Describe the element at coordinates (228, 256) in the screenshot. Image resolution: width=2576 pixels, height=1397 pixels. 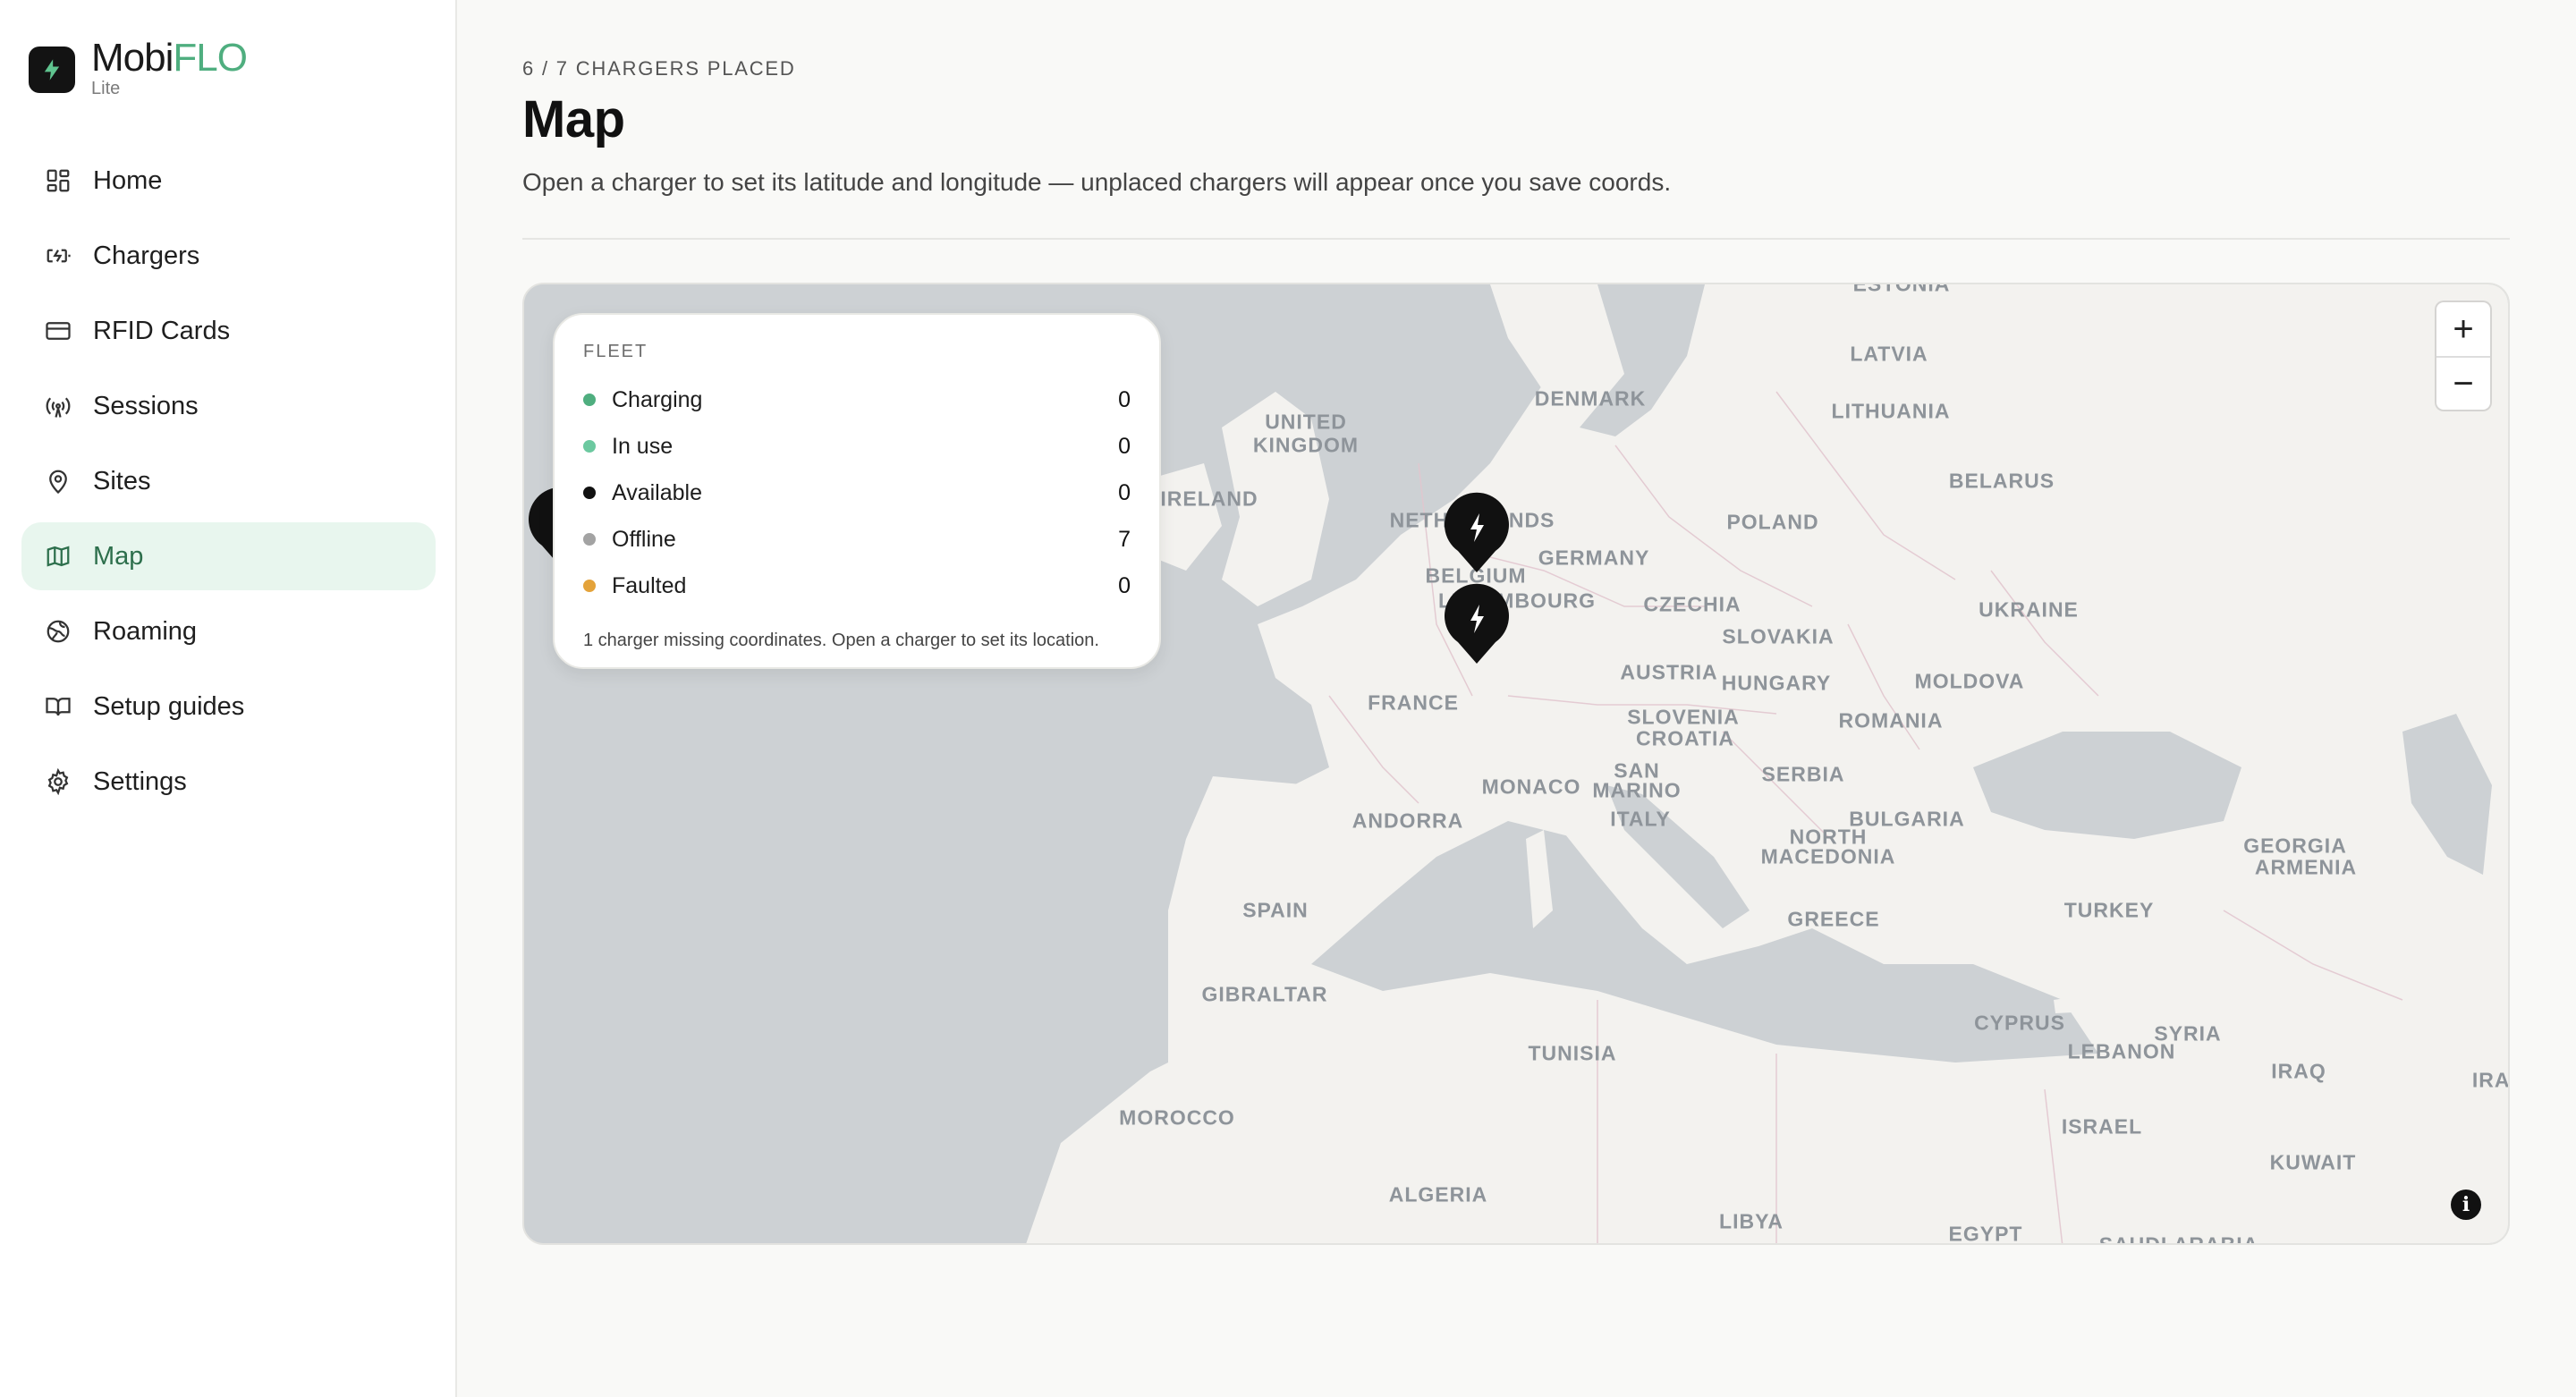
I see `sidebar-item-chargers: Chargers` at that location.